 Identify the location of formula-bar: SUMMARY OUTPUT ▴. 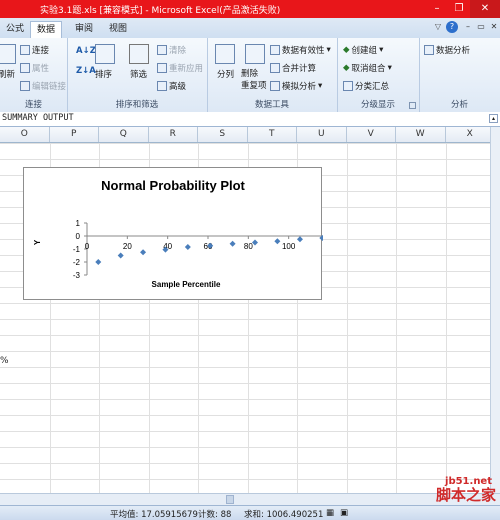
(250, 119).